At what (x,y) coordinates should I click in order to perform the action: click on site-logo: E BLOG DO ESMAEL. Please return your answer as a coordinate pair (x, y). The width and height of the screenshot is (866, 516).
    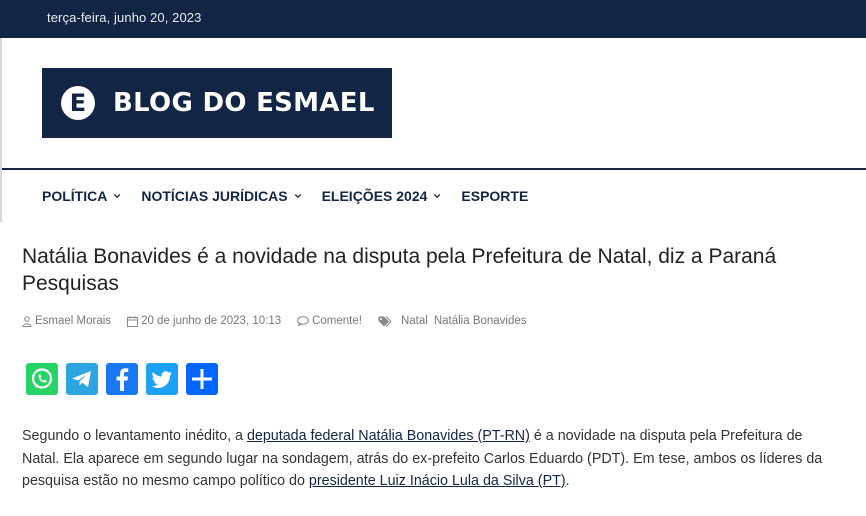
    Looking at the image, I should click on (217, 103).